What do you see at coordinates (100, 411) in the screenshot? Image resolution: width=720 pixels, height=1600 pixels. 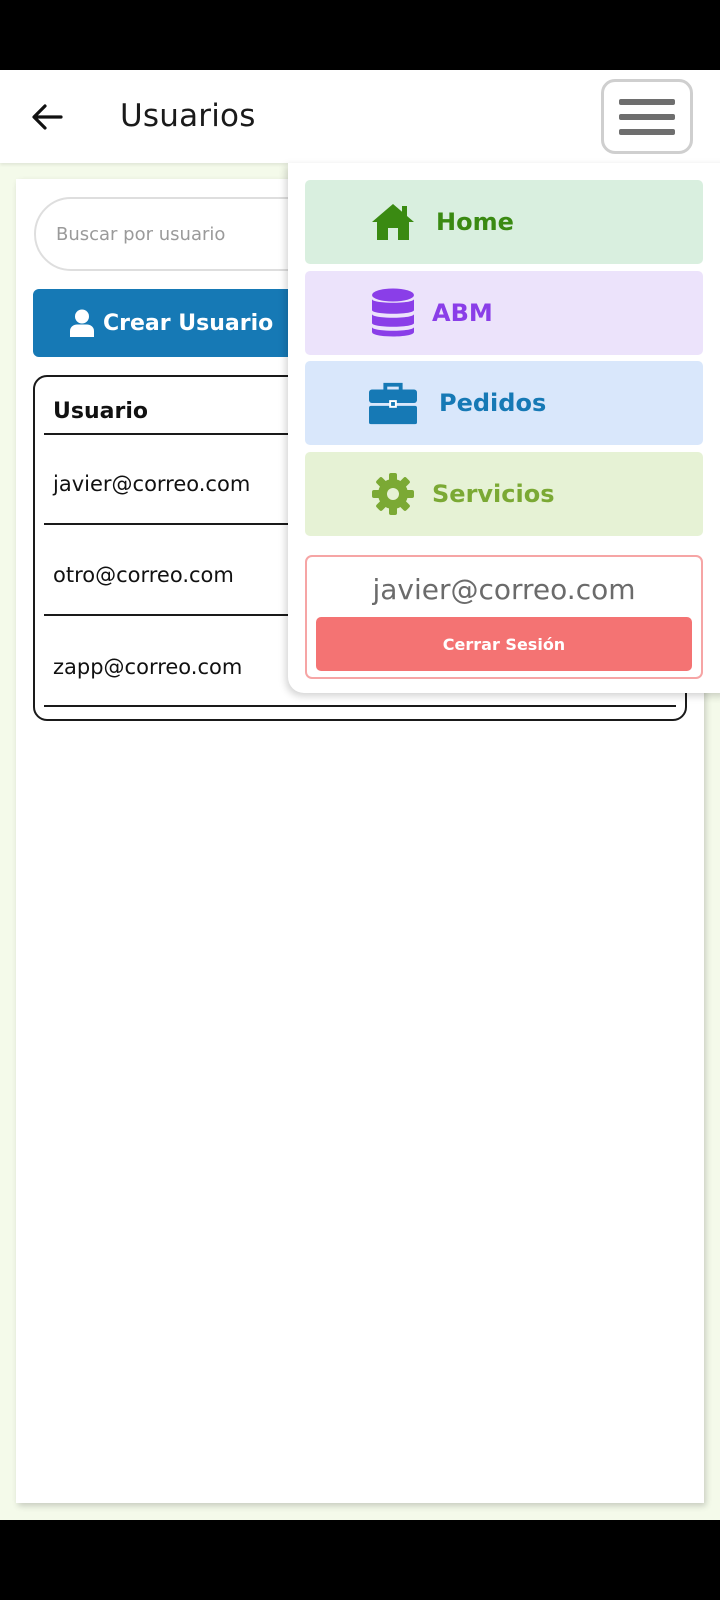 I see `table-header-usuario: Usuario` at bounding box center [100, 411].